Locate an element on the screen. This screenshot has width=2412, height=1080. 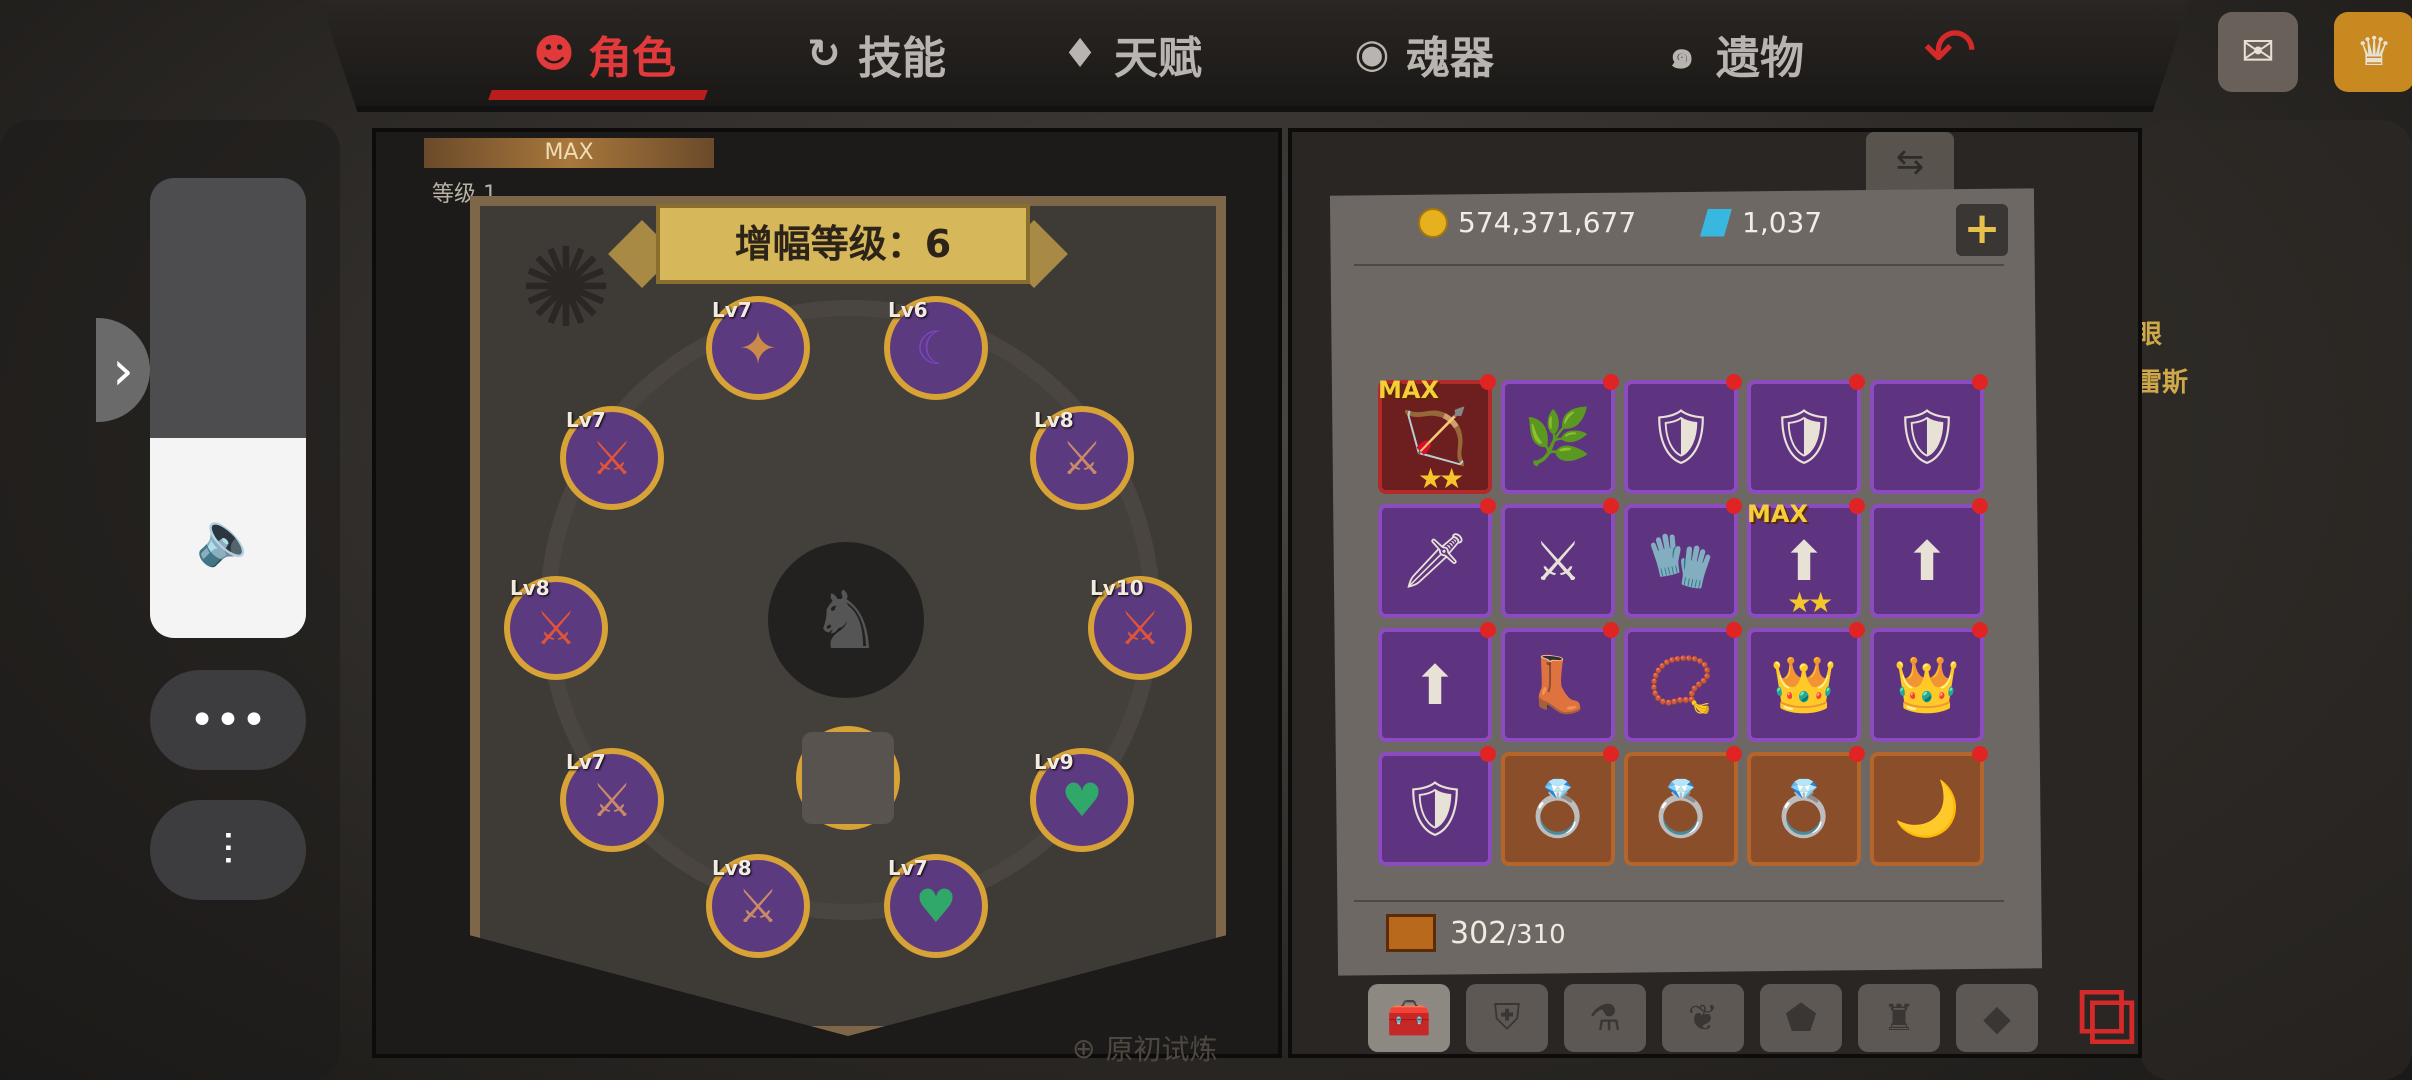
gem-icon: ◆ is located at coordinates (1997, 1018).